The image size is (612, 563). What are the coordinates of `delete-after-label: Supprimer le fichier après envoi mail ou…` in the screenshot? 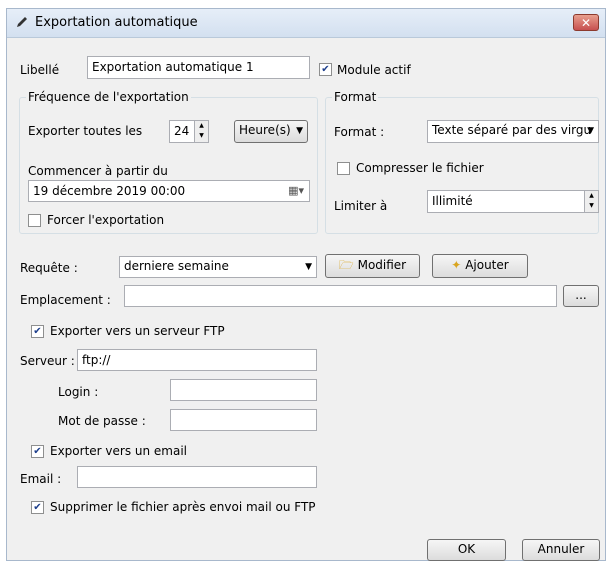 It's located at (183, 507).